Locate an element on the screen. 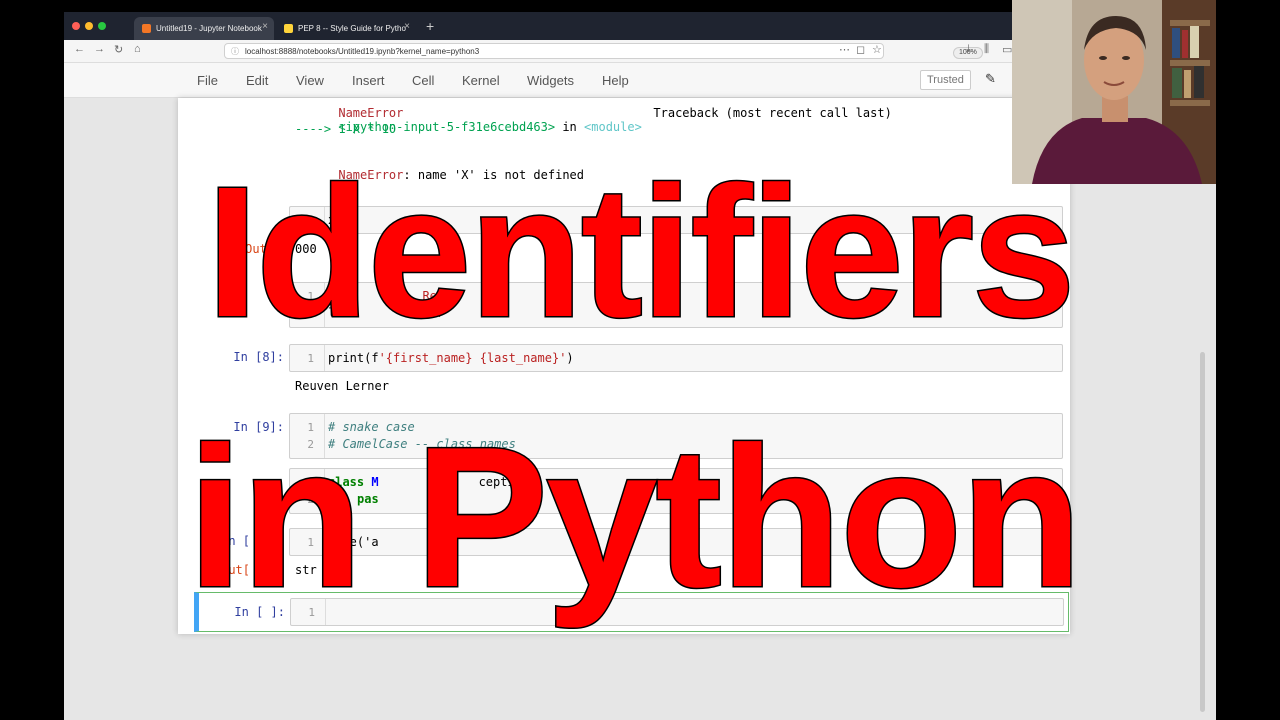 The height and width of the screenshot is (720, 1280). sidebar-icon: ▭ is located at coordinates (1007, 49).